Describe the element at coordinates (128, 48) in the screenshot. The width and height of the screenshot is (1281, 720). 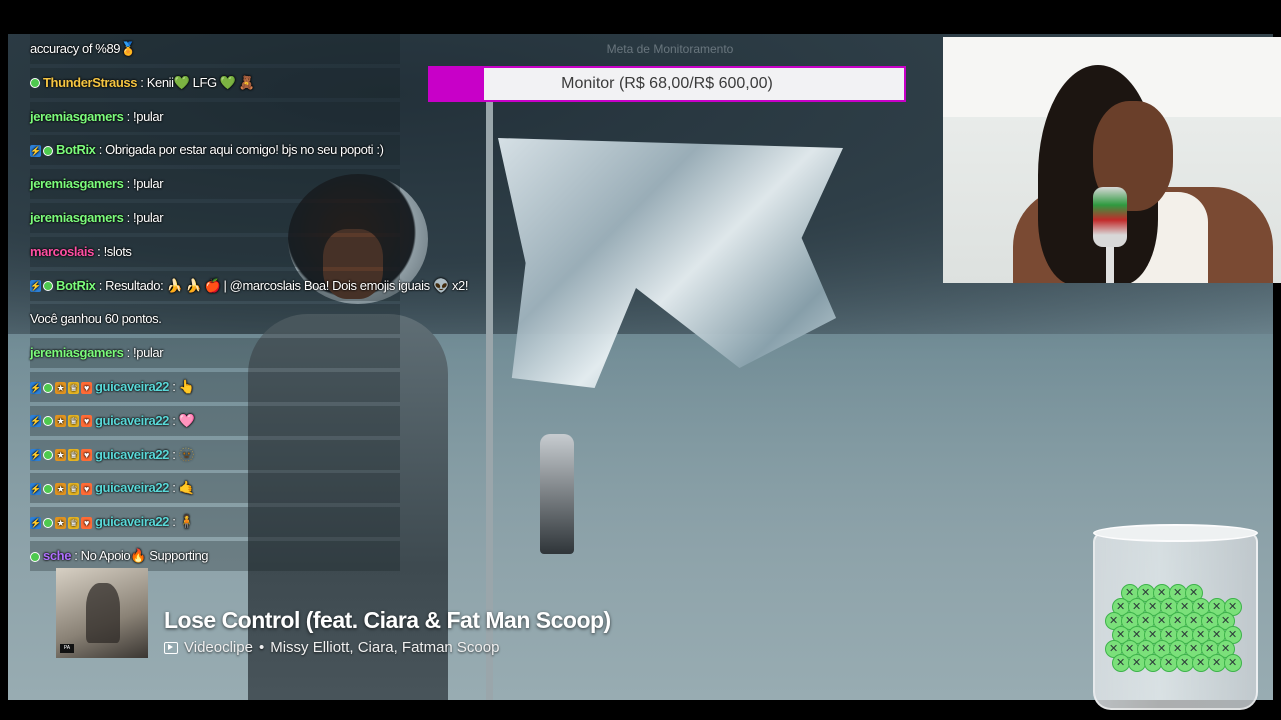
I see `chat-emoji: 🏅` at that location.